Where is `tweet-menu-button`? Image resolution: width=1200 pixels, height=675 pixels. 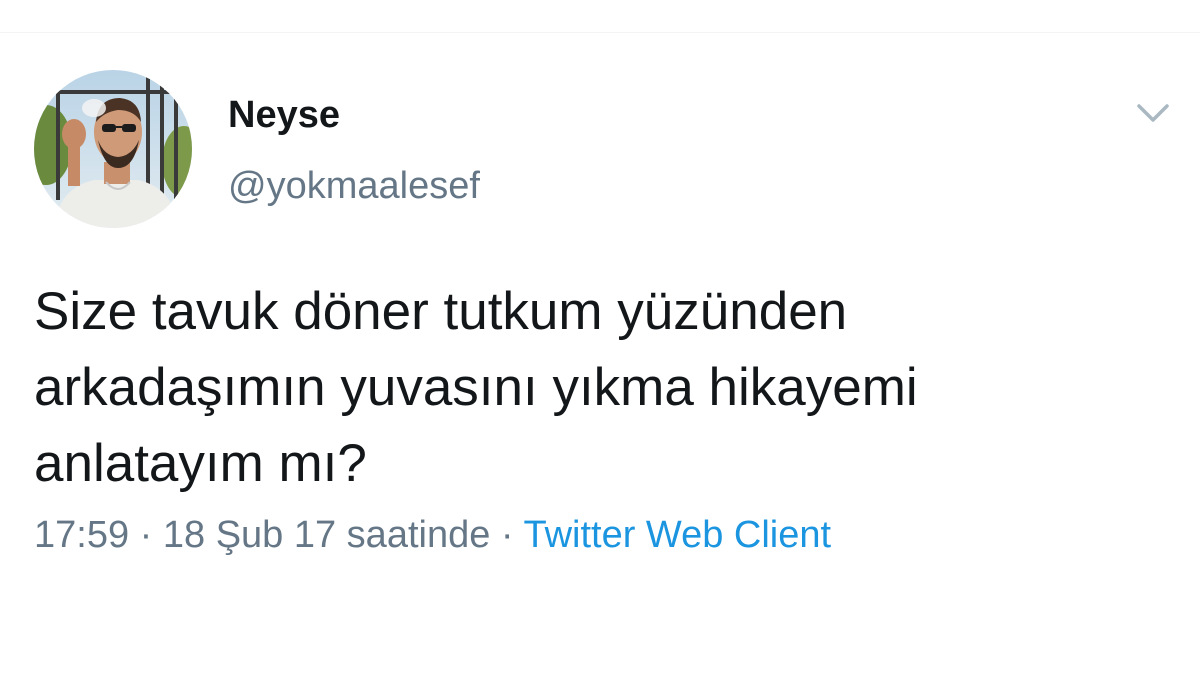 tweet-menu-button is located at coordinates (1153, 113).